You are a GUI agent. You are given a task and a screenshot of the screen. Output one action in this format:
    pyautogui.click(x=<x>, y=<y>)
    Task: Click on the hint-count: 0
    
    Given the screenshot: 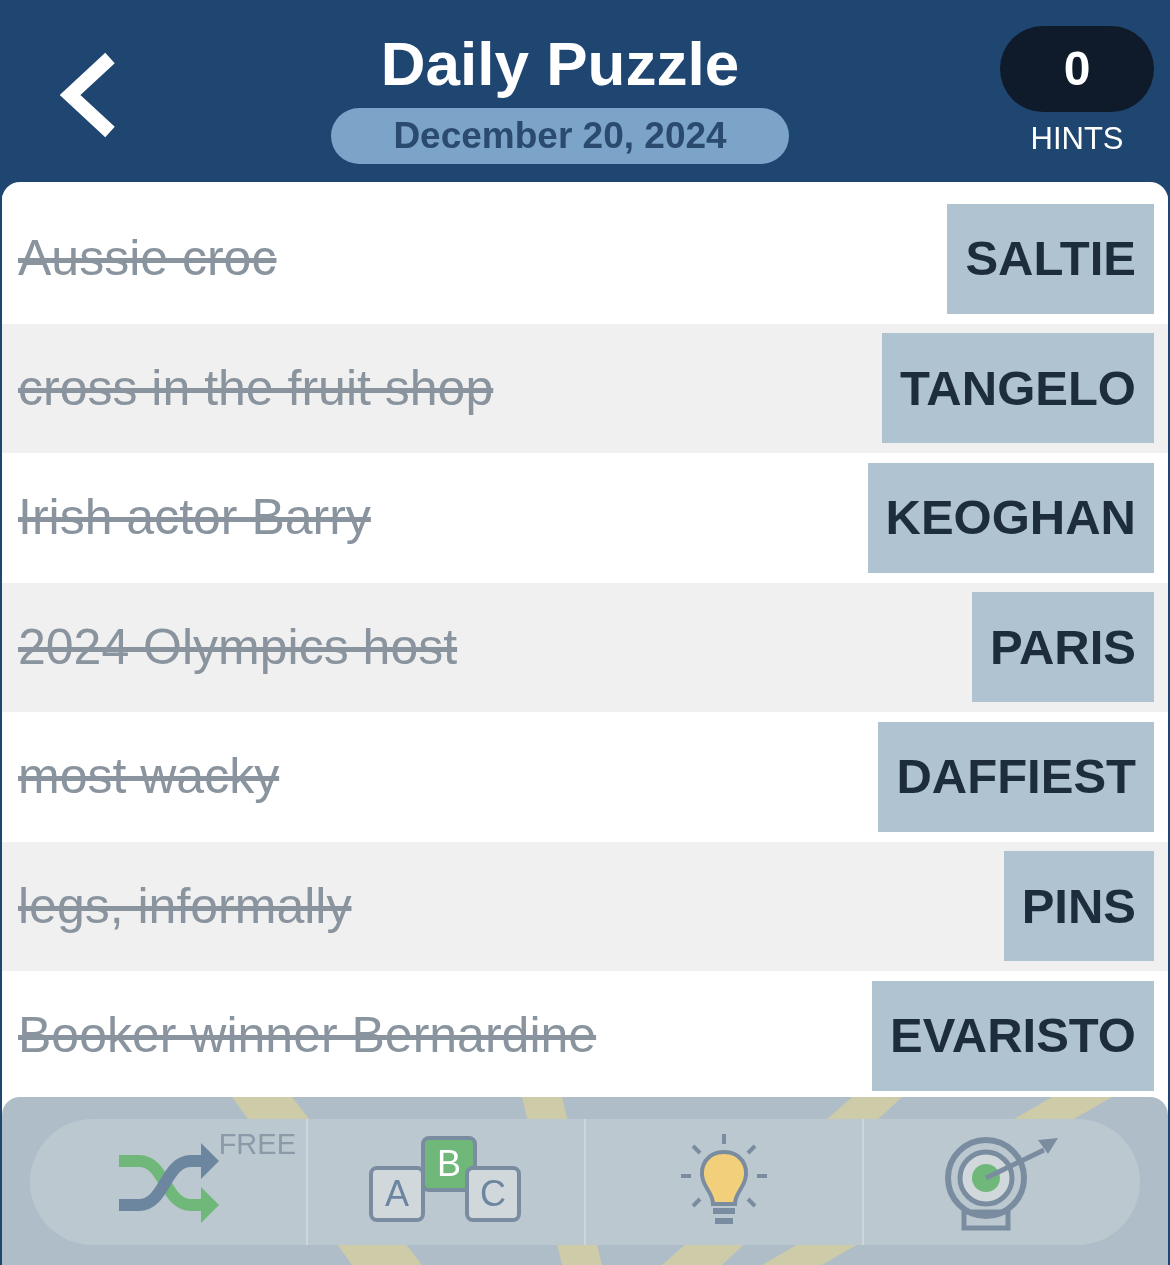 What is the action you would take?
    pyautogui.click(x=1077, y=69)
    